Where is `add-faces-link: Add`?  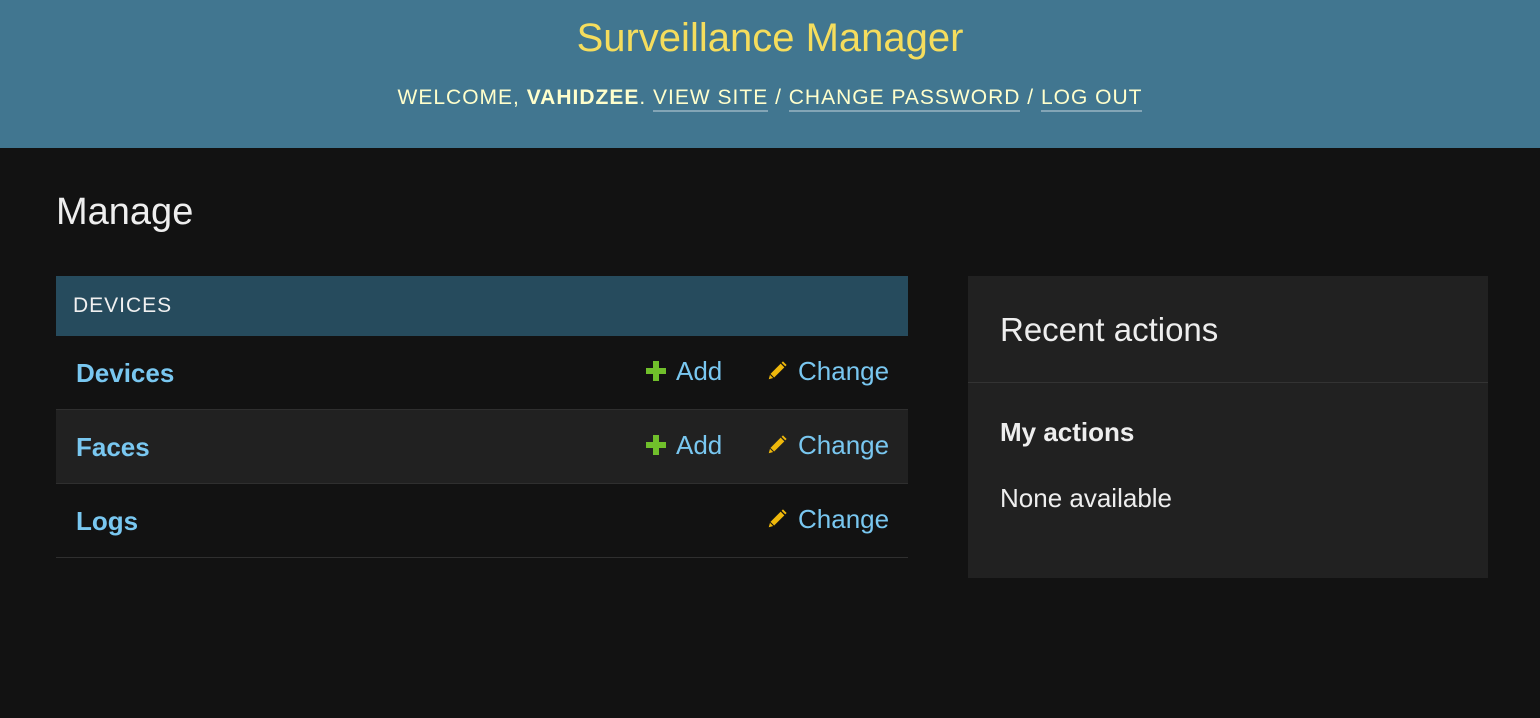
add-faces-link: Add is located at coordinates (684, 445).